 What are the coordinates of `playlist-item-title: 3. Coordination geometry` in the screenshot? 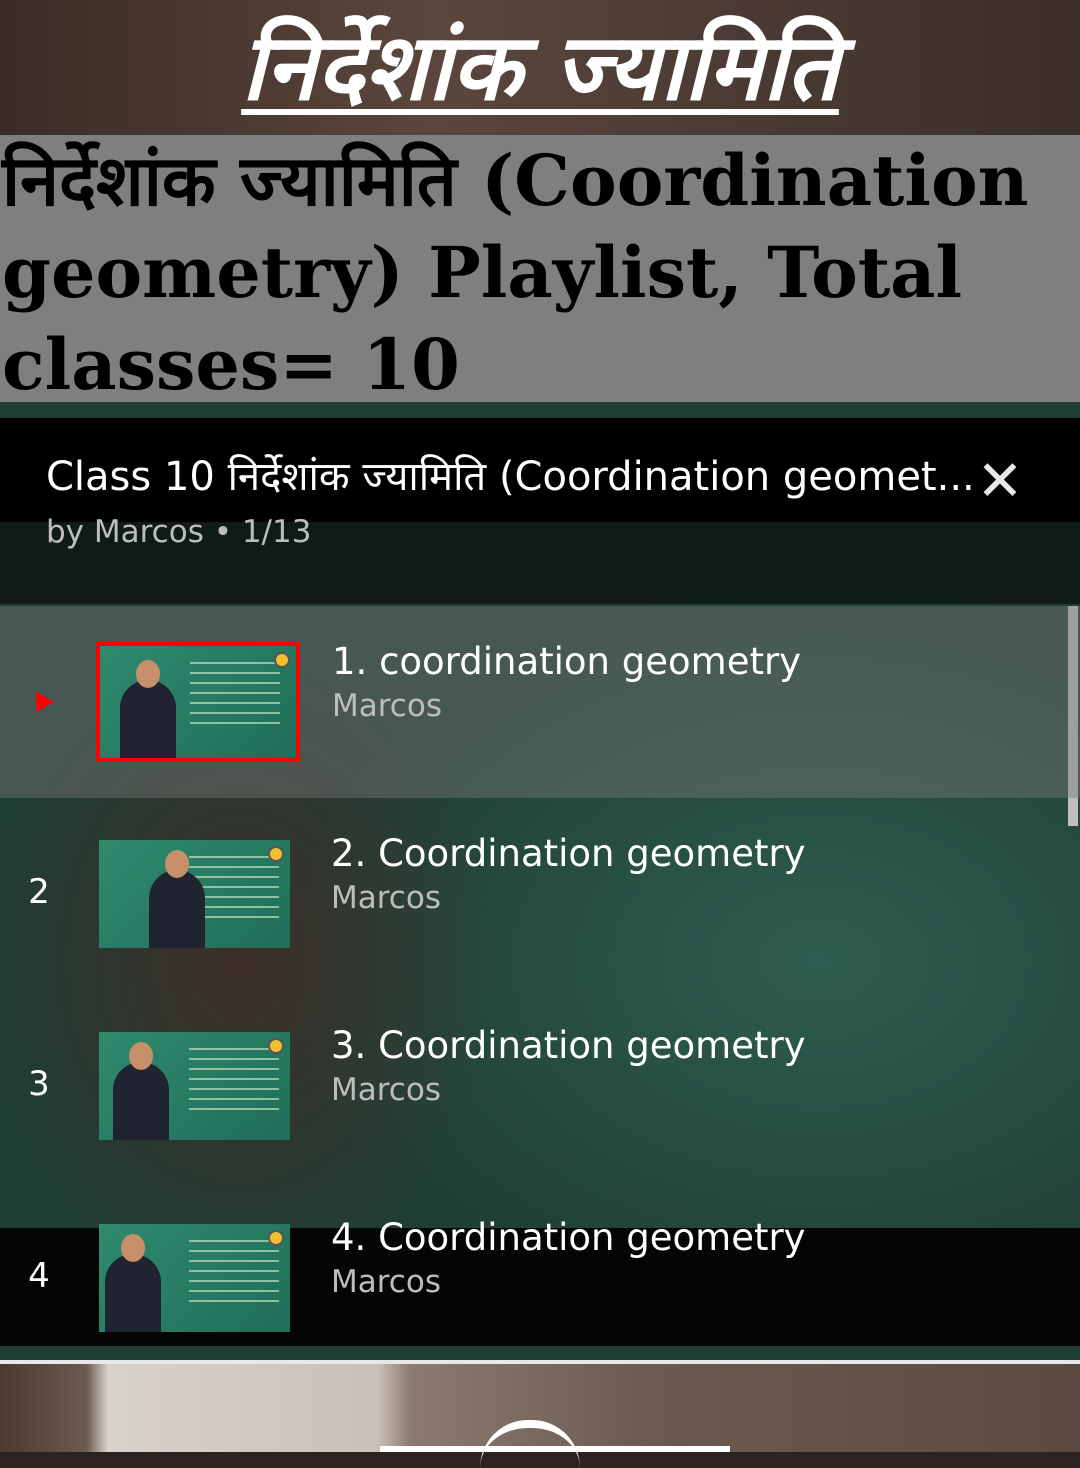 It's located at (568, 1045).